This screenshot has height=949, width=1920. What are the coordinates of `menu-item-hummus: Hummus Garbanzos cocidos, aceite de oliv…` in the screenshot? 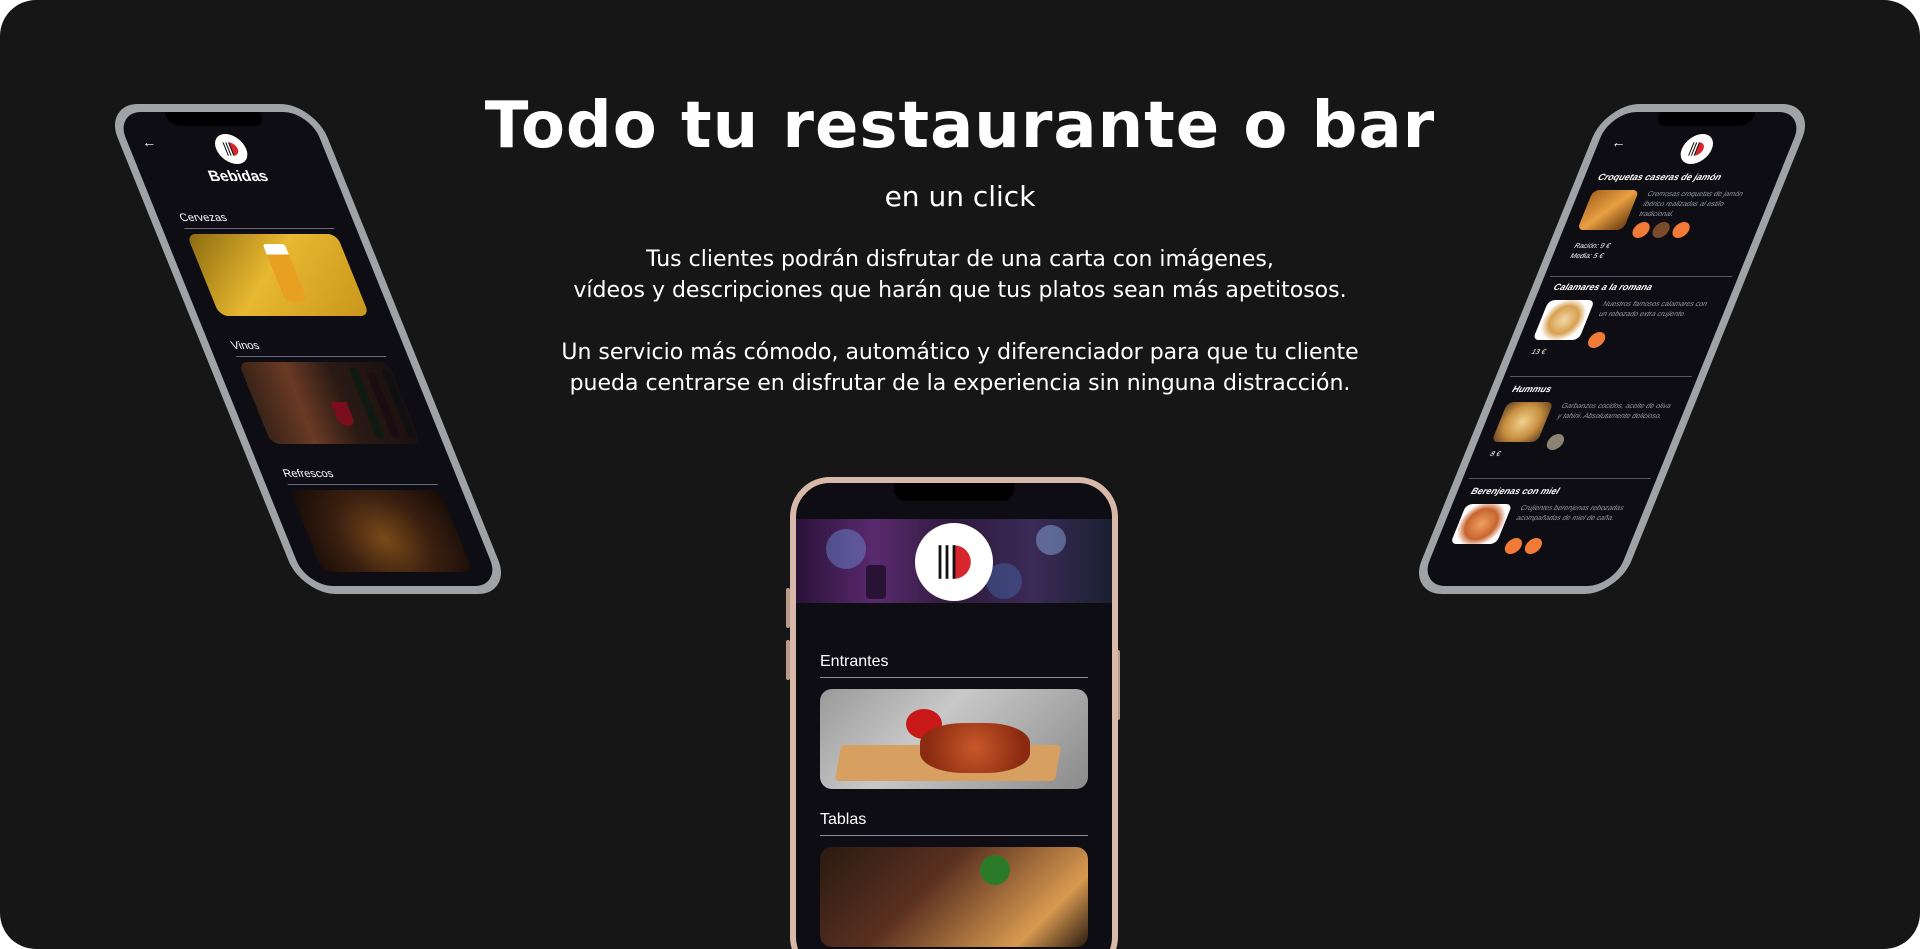 It's located at (1580, 429).